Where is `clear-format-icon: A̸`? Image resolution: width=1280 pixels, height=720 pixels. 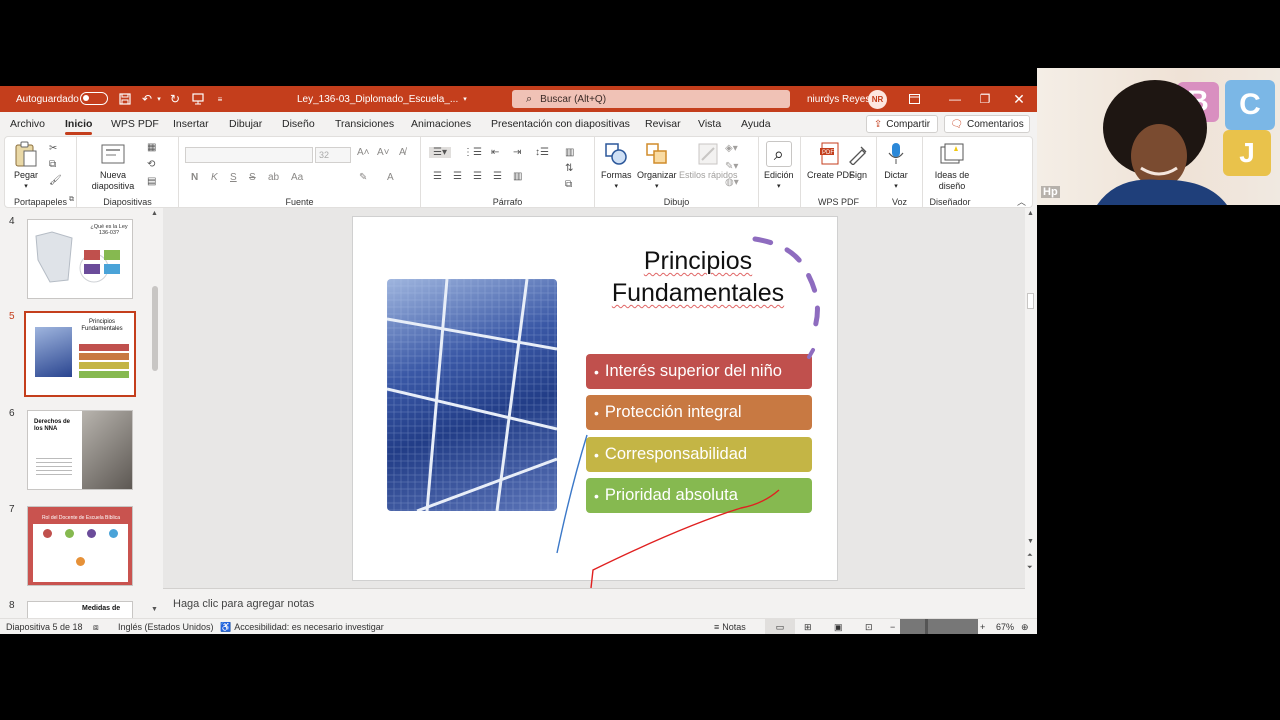 clear-format-icon: A̸ is located at coordinates (402, 152).